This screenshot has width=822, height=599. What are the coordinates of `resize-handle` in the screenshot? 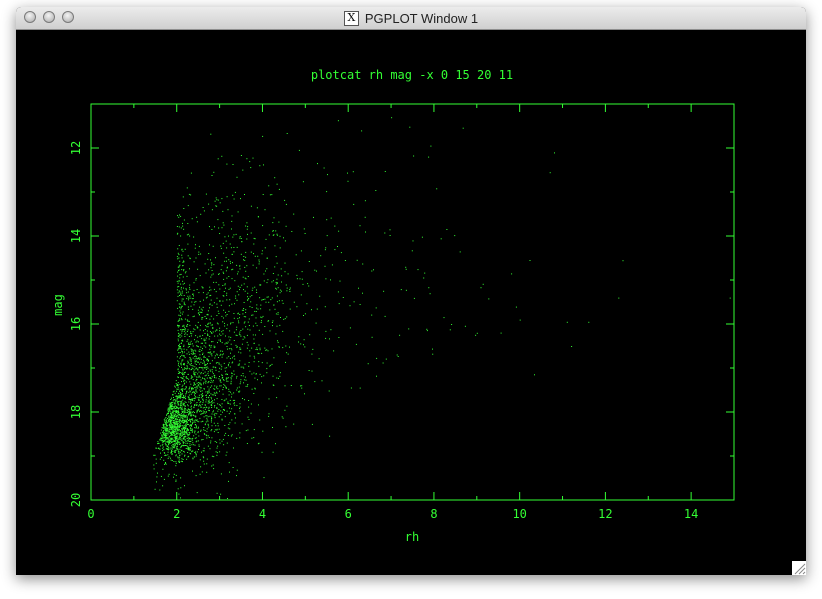 It's located at (799, 568).